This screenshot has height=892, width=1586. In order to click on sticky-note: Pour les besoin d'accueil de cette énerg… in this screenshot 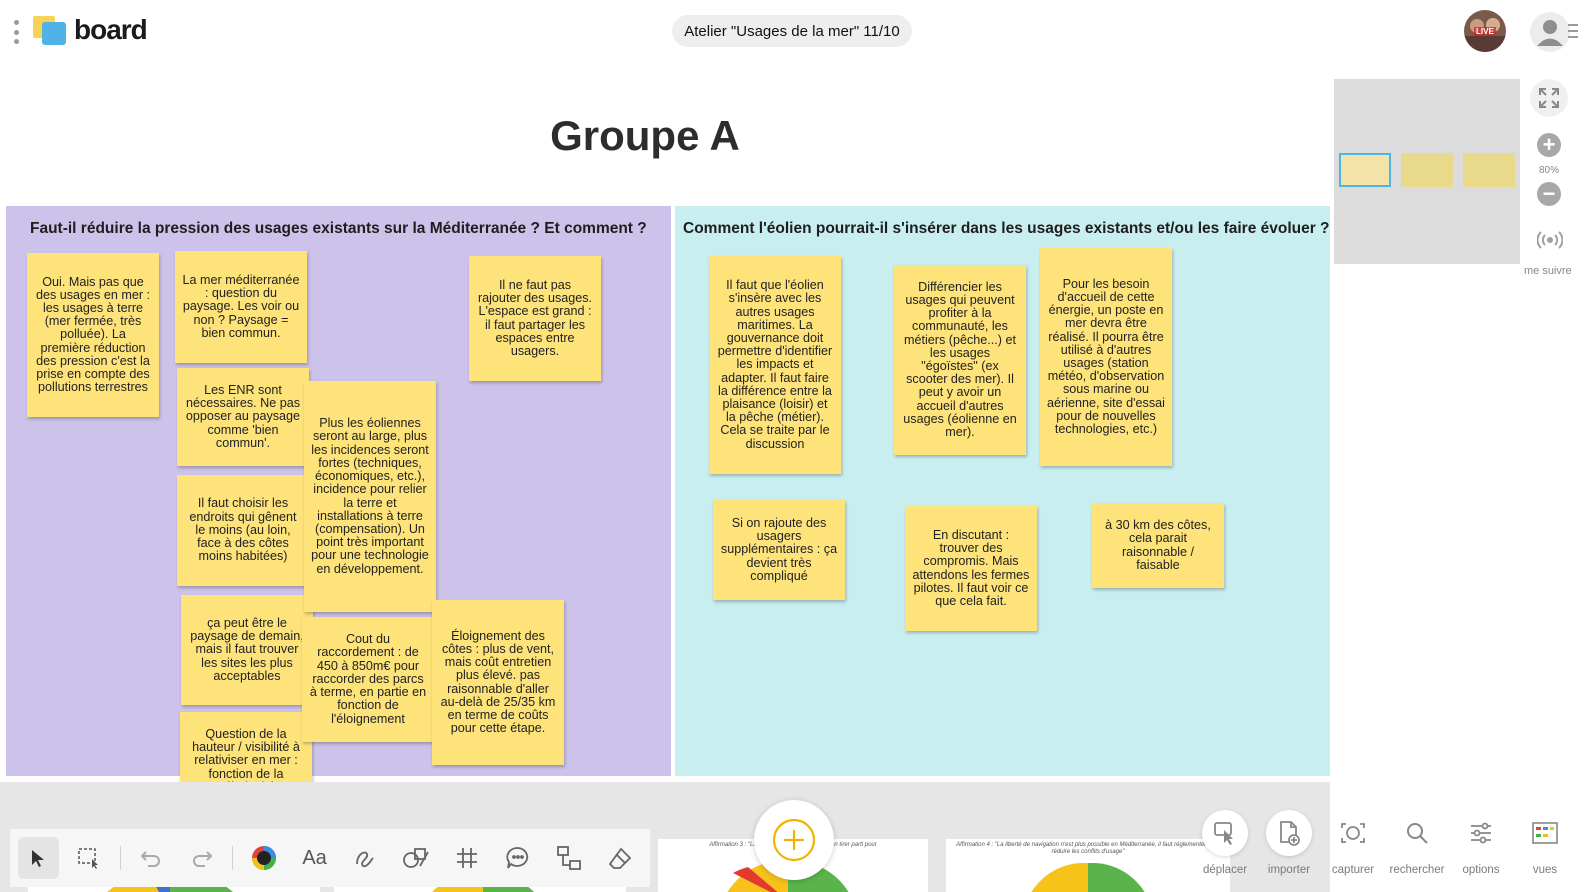, I will do `click(1106, 357)`.